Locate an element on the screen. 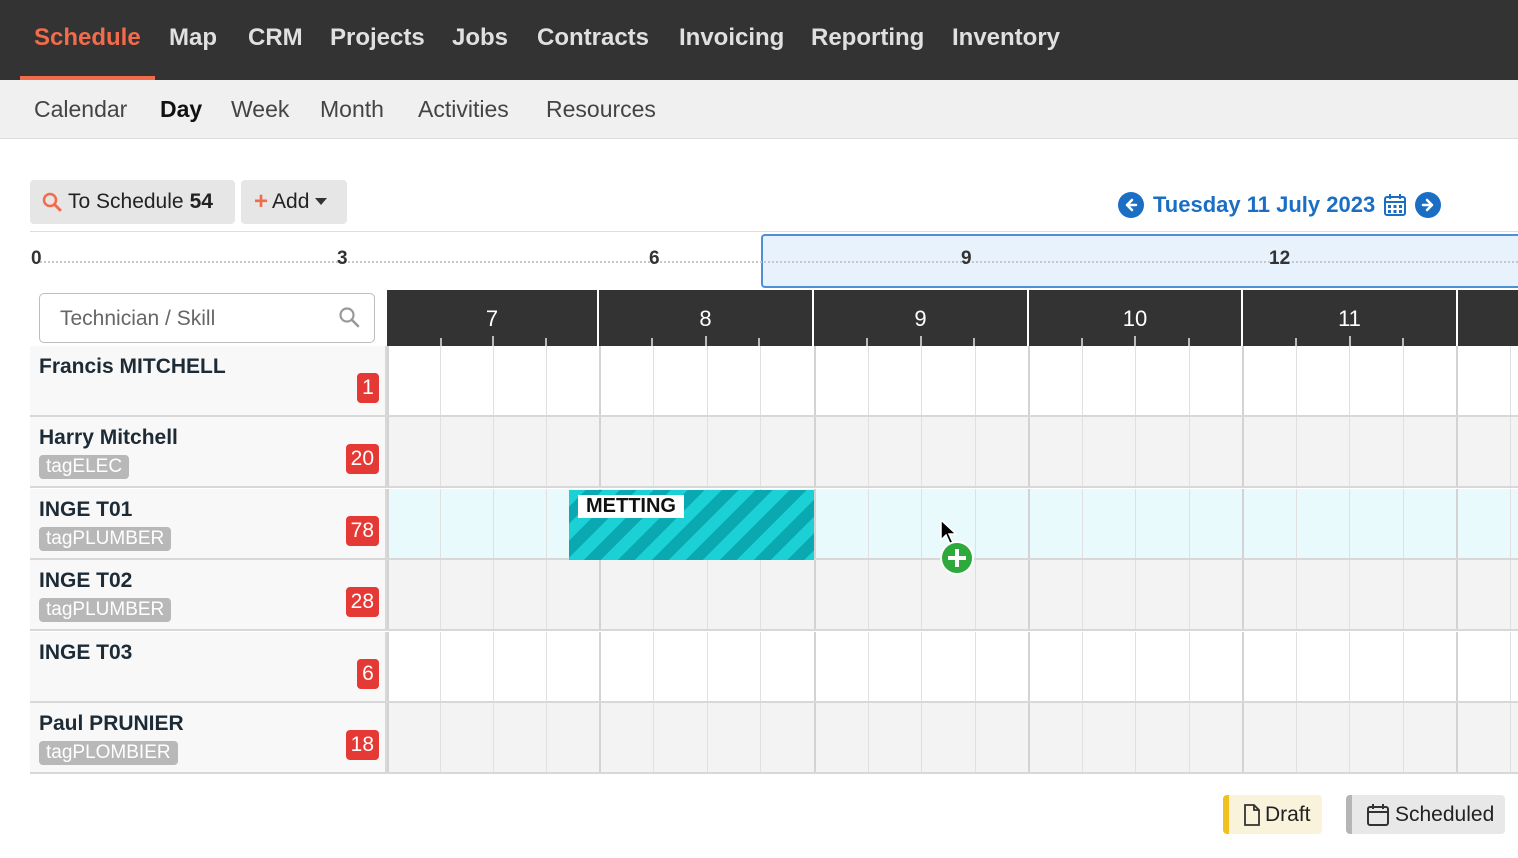  technician-search-input is located at coordinates (195, 319).